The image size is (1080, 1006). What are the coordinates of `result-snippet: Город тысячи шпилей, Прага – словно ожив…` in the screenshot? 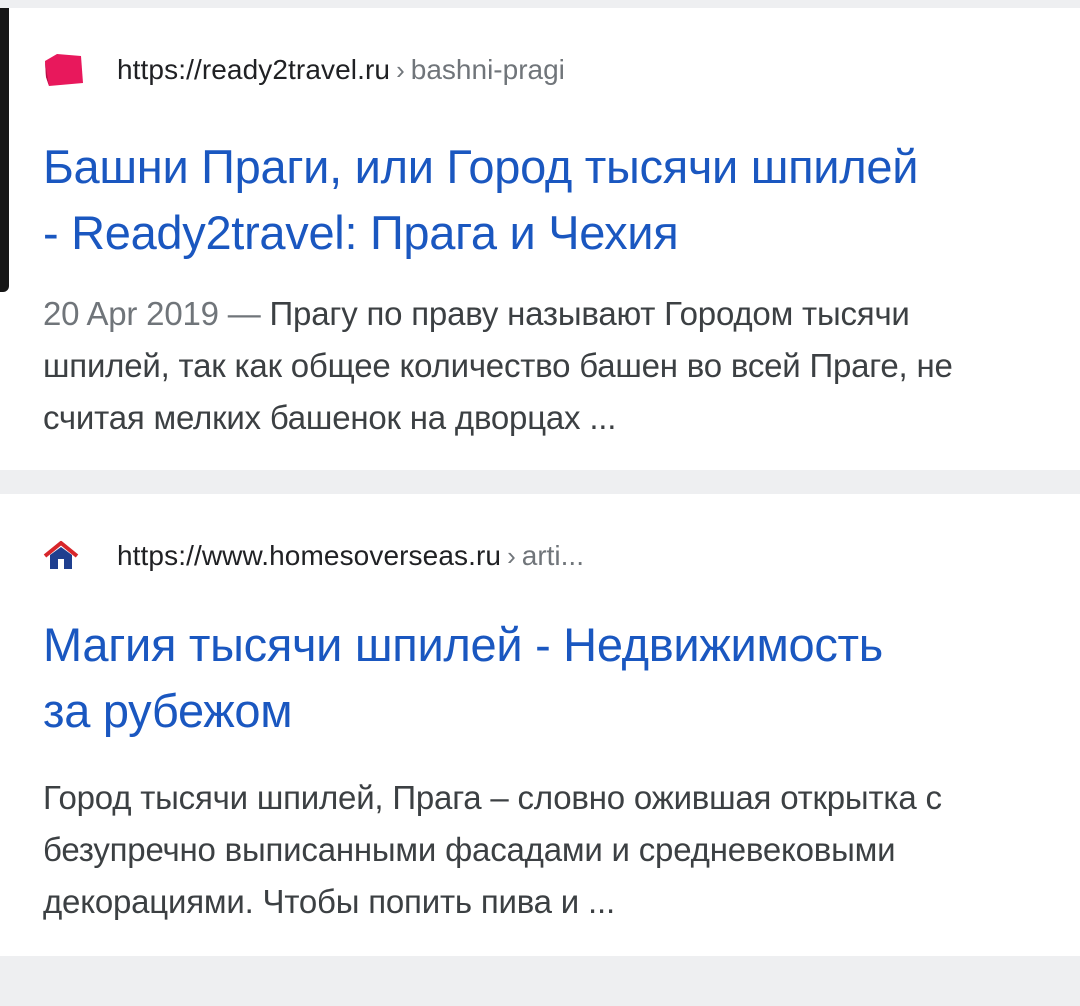 It's located at (543, 850).